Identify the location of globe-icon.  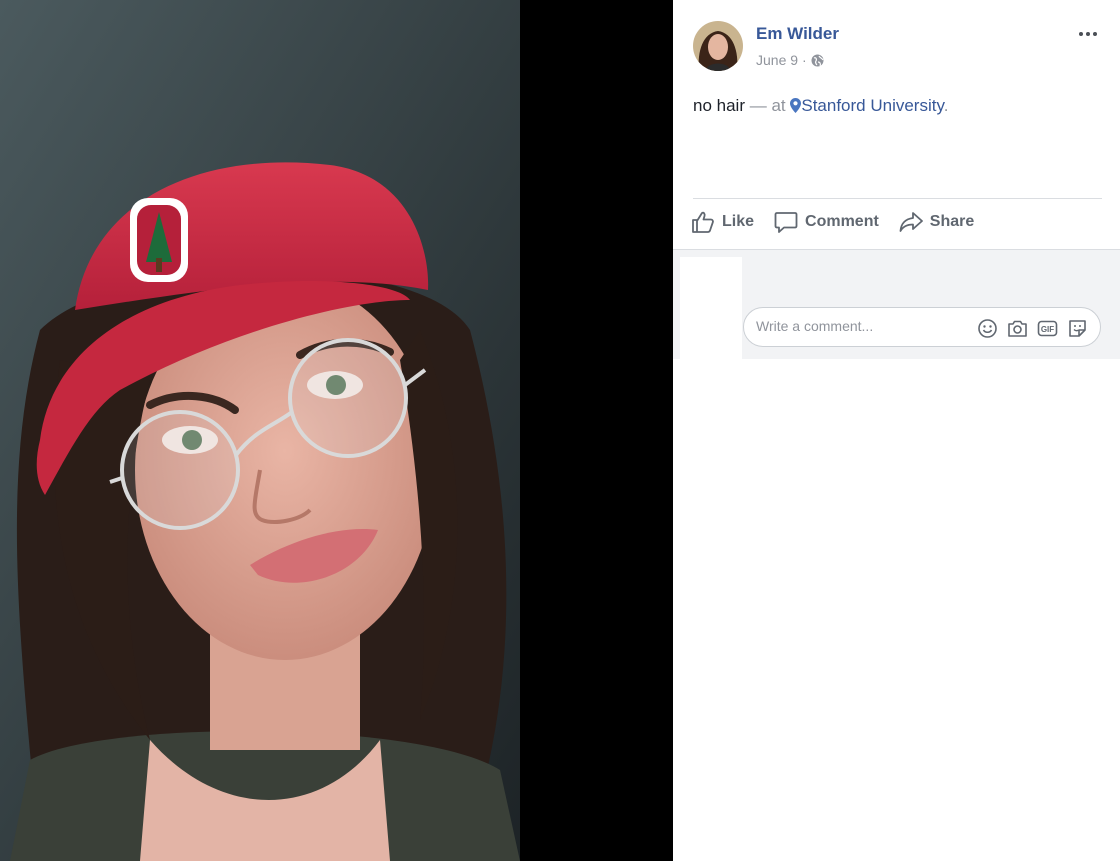
(817, 60).